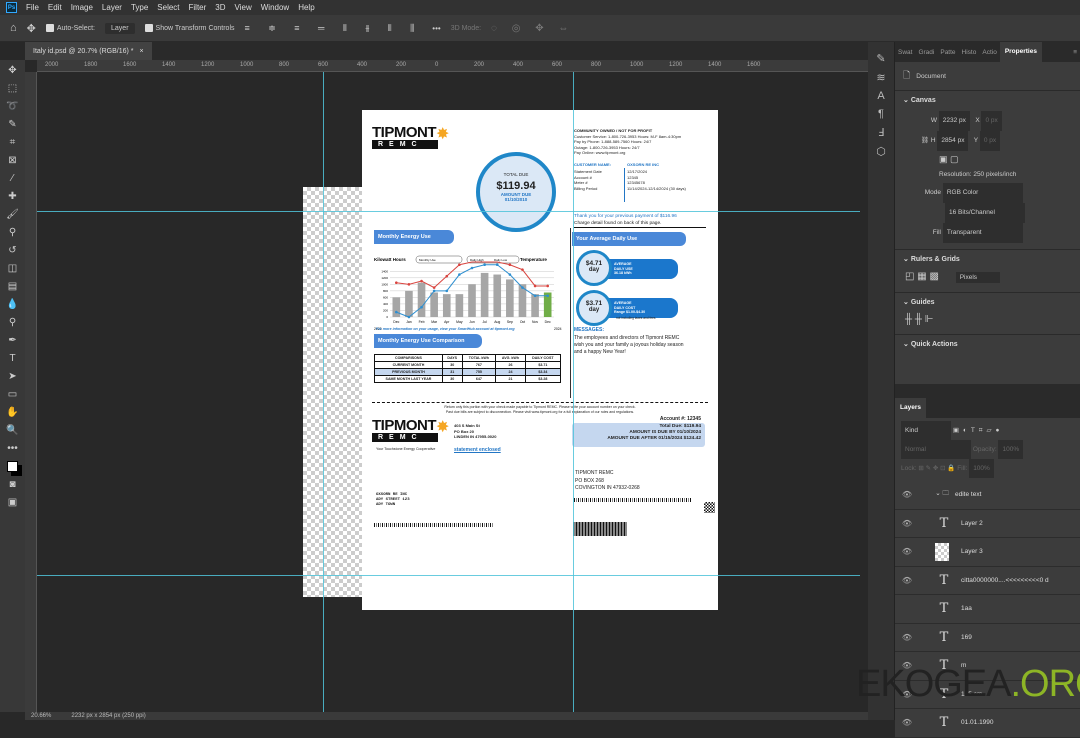 The image size is (1080, 738). I want to click on brush-tool-icon: 🖌, so click(13, 214).